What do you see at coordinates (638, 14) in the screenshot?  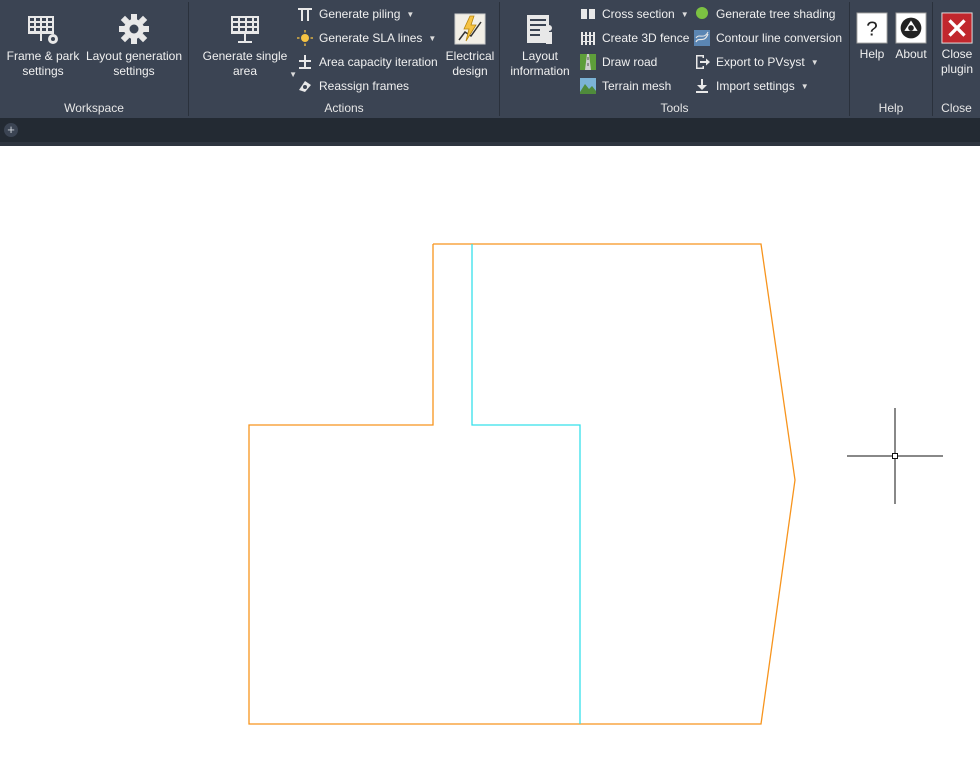 I see `cross-section-label: Cross section` at bounding box center [638, 14].